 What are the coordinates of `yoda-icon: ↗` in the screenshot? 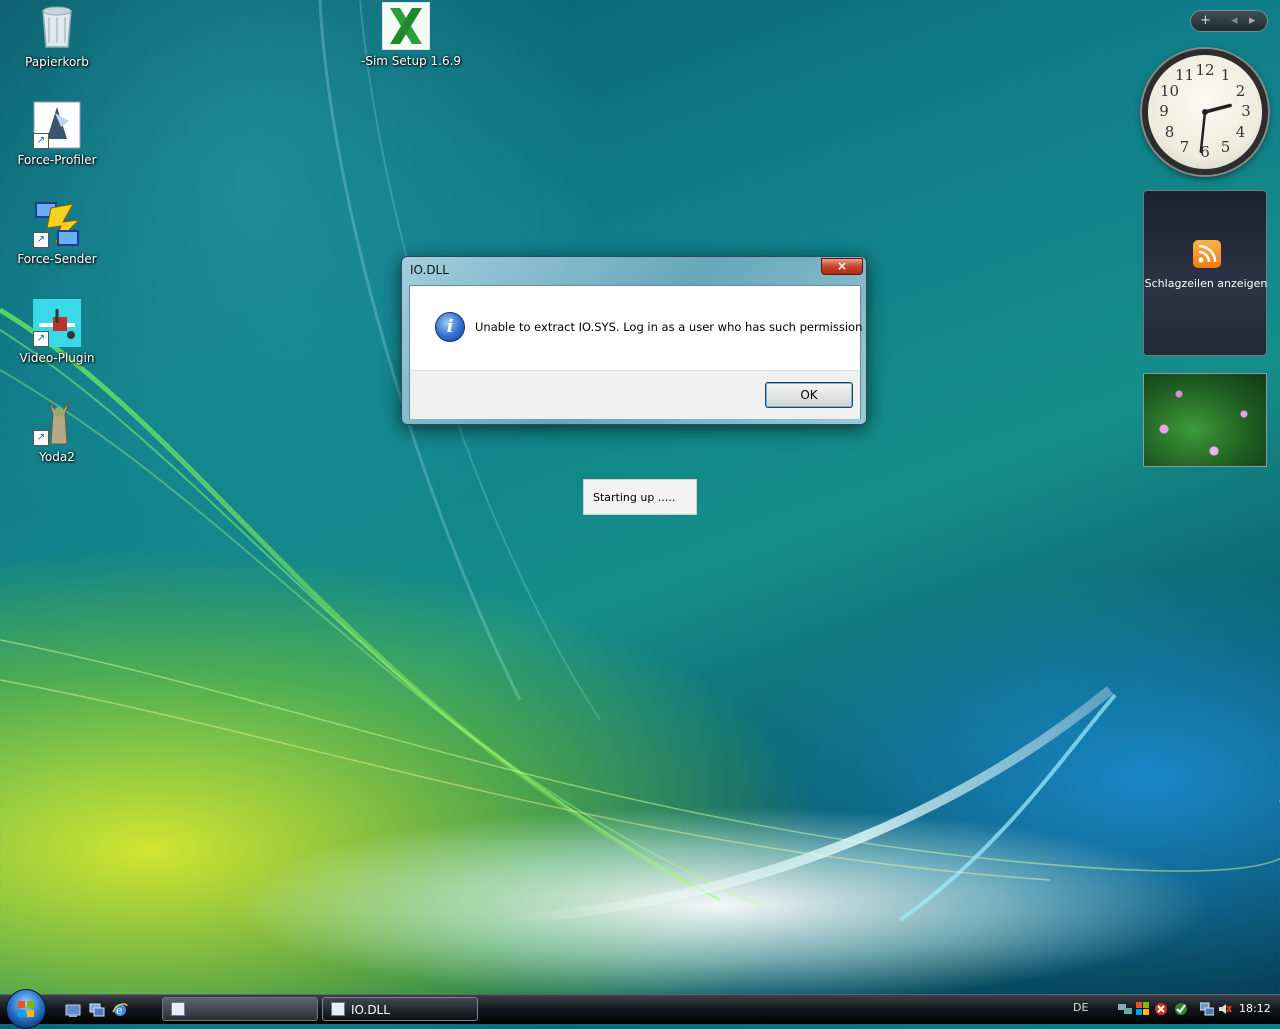 It's located at (57, 422).